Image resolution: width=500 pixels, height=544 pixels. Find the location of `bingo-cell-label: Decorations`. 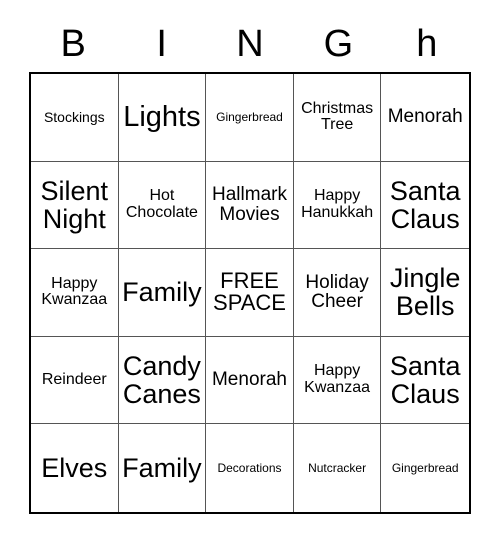

bingo-cell-label: Decorations is located at coordinates (249, 467).